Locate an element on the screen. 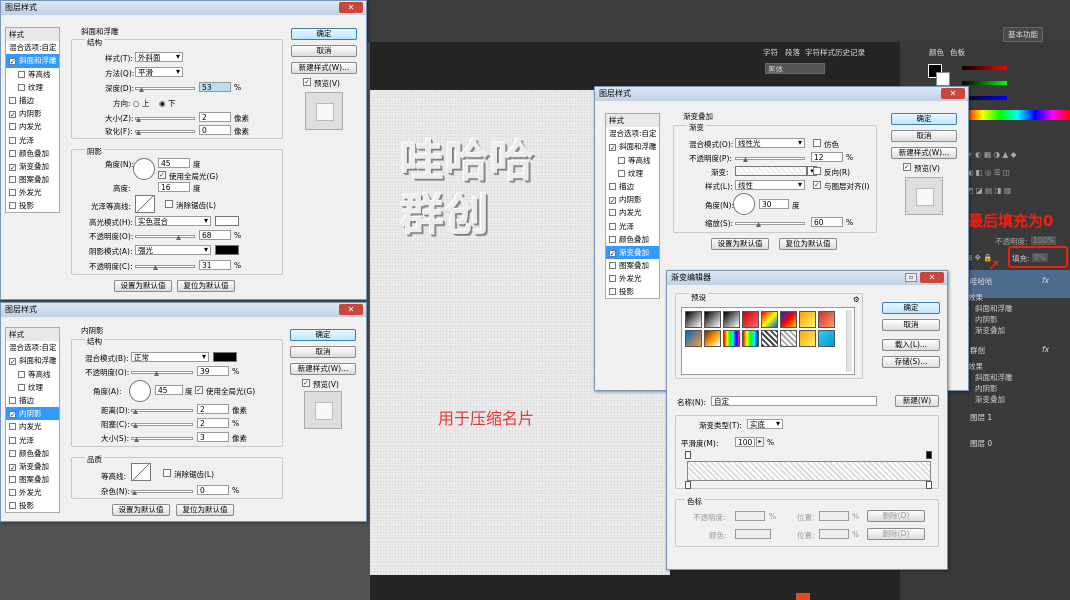 The height and width of the screenshot is (600, 1070). noise-input: 0 is located at coordinates (213, 490).